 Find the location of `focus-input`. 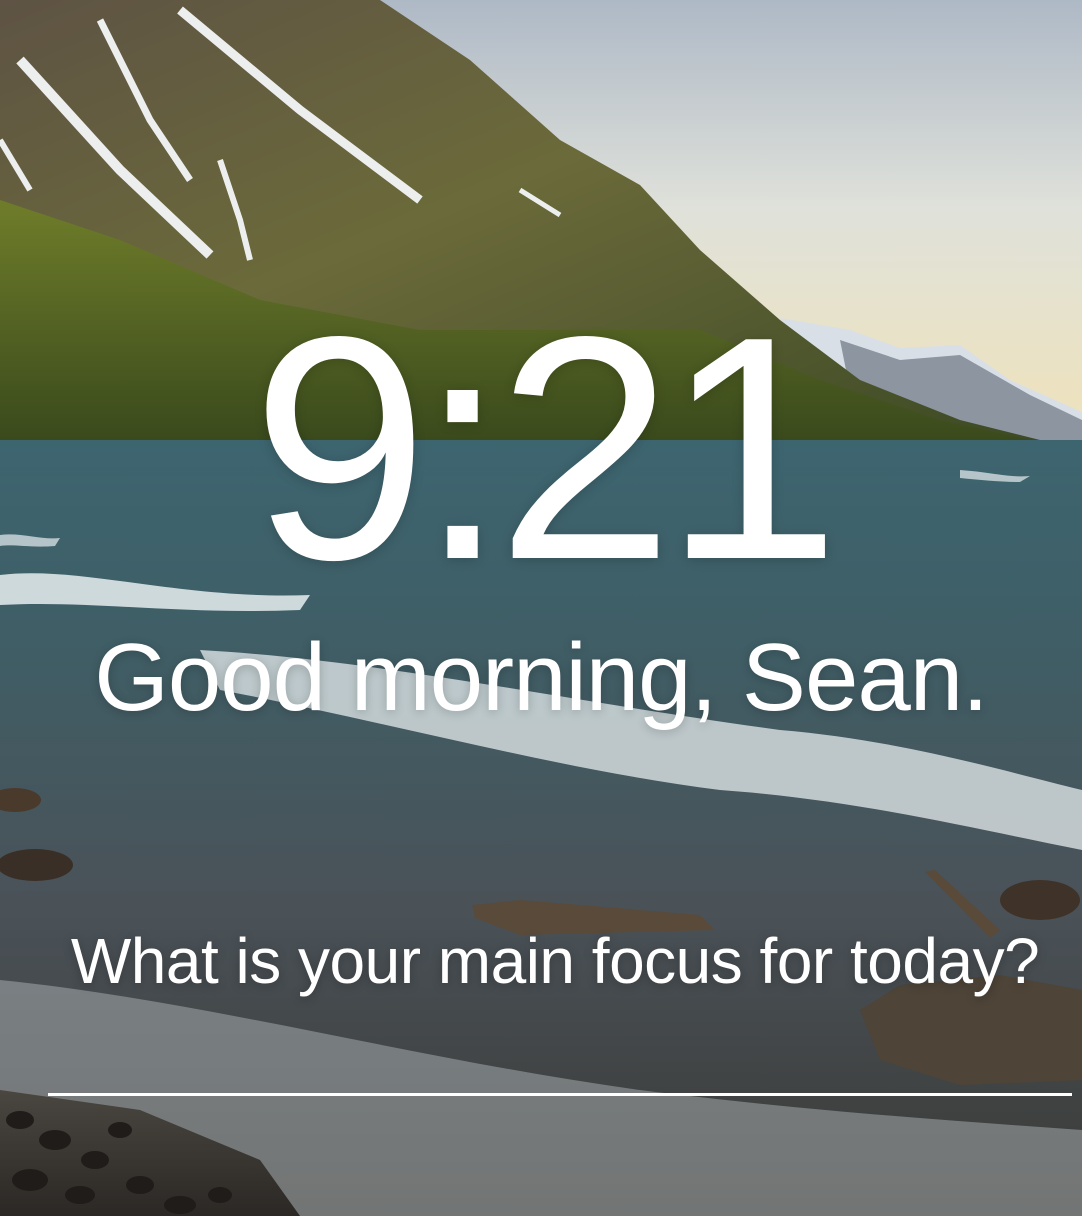

focus-input is located at coordinates (560, 1068).